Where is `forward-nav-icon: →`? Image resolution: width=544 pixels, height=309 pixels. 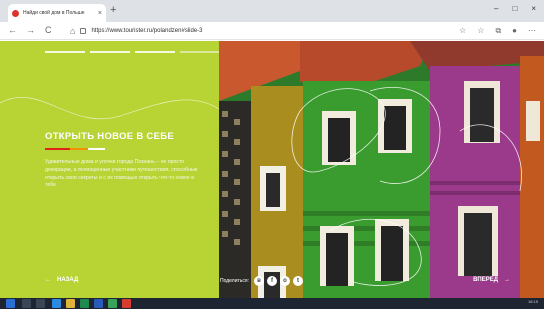
forward-nav-icon: → is located at coordinates (30, 30).